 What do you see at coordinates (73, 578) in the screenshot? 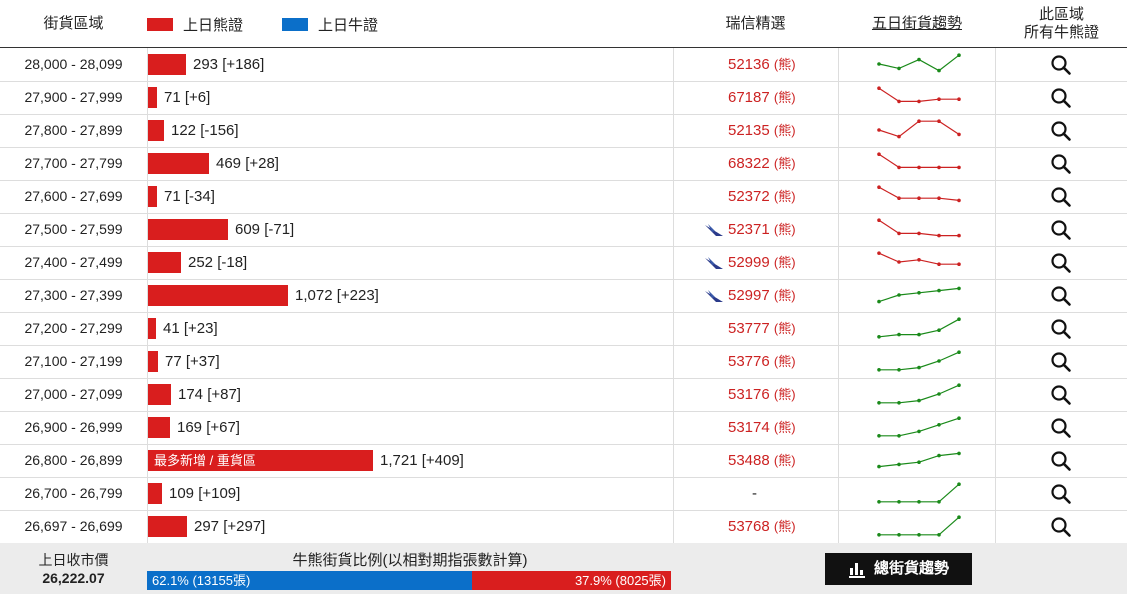
I see `close-price-value: 26,222.07` at bounding box center [73, 578].